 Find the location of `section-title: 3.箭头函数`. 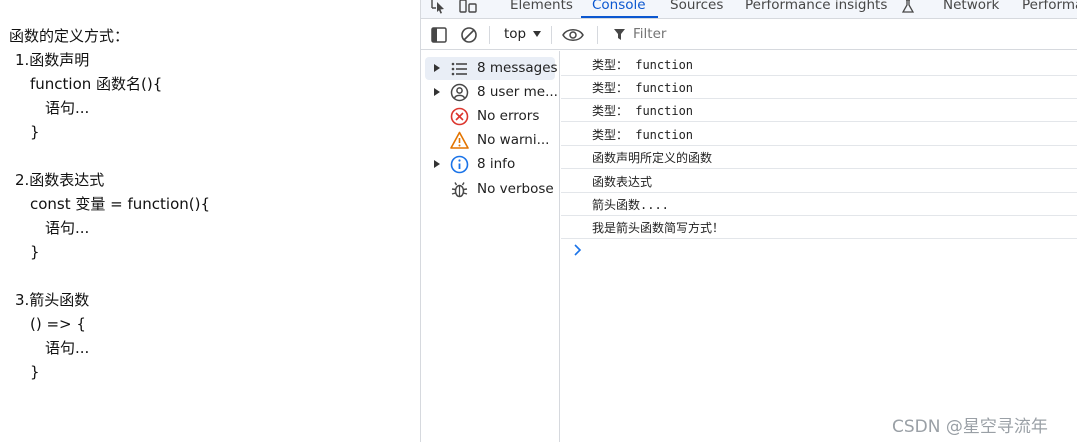

section-title: 3.箭头函数 is located at coordinates (52, 300).